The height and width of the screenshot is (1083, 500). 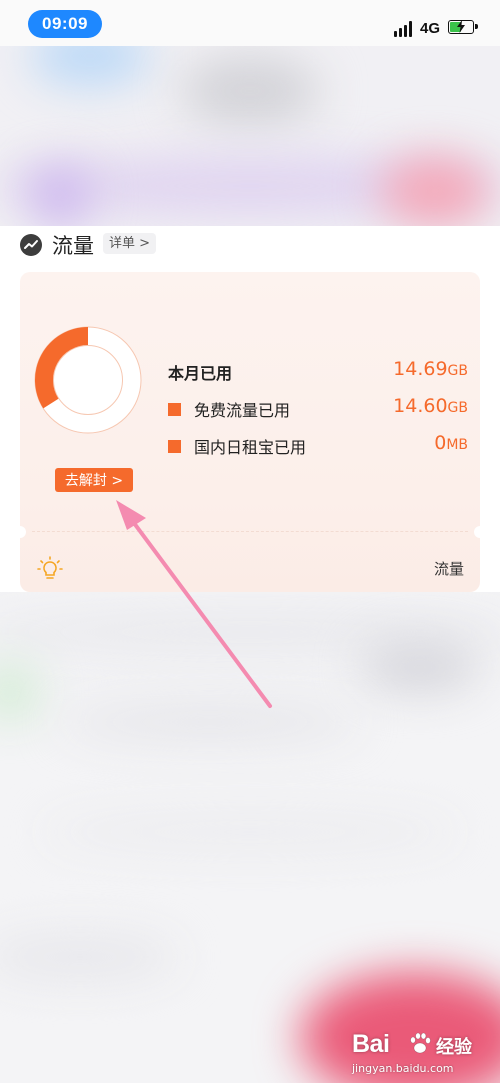 What do you see at coordinates (50, 567) in the screenshot?
I see `lightbulb-icon` at bounding box center [50, 567].